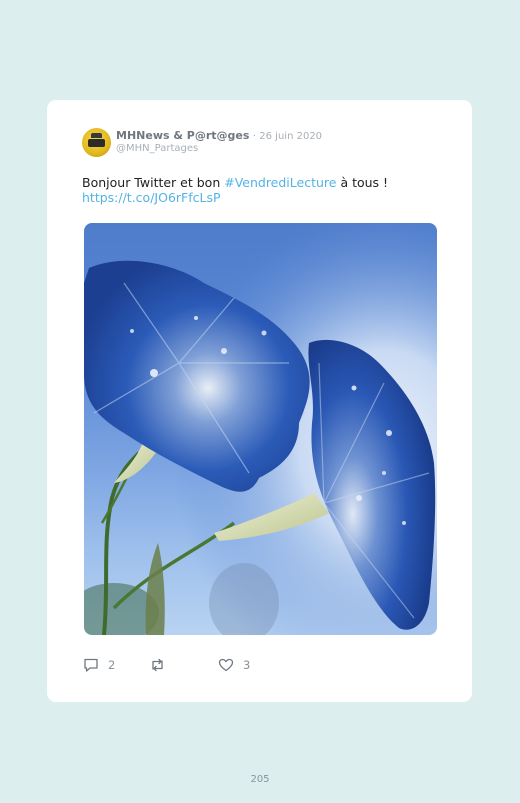  I want to click on hashtag-link: #VendrediLecture, so click(280, 182).